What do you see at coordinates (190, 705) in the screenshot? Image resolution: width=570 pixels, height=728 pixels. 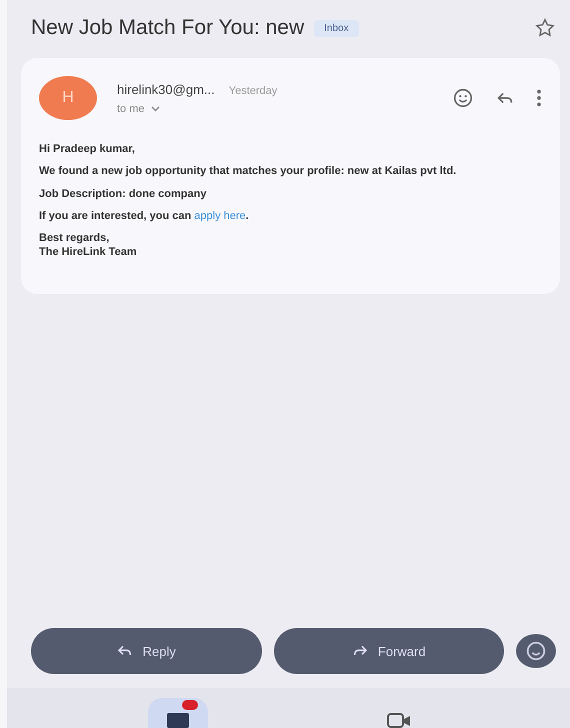 I see `unread-badge` at bounding box center [190, 705].